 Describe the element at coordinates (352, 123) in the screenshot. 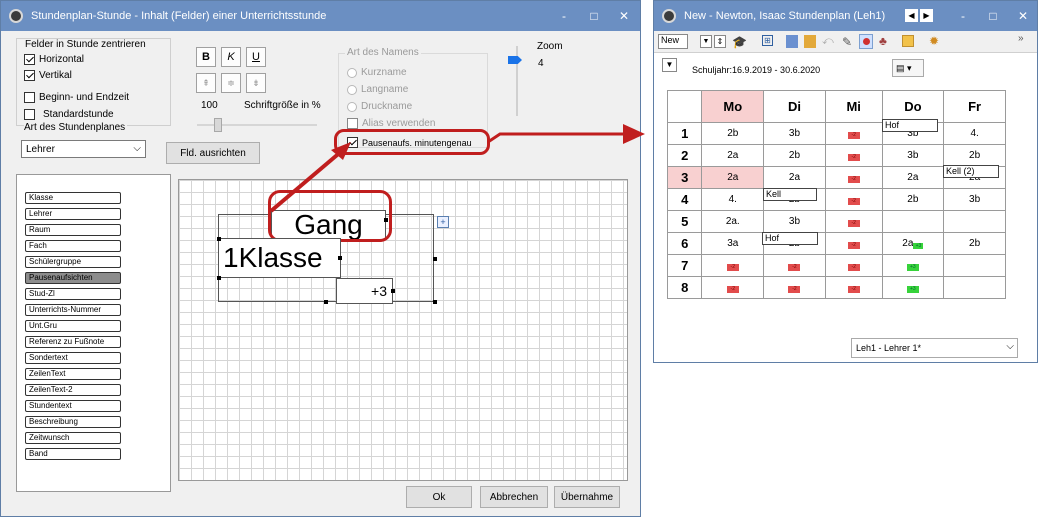

I see `alias-check` at that location.